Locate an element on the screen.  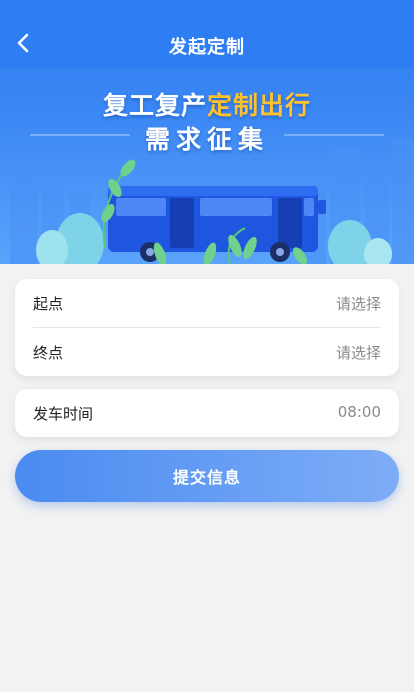
start-point-label: 起点 is located at coordinates (48, 304).